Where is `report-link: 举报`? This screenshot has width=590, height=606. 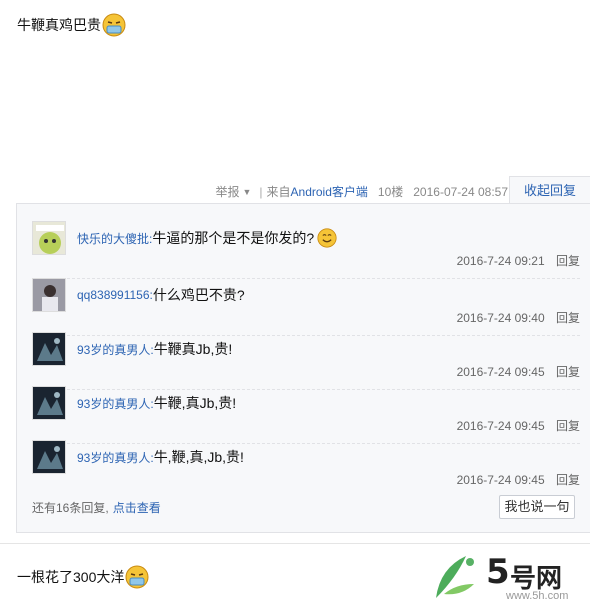
report-link: 举报 is located at coordinates (227, 191).